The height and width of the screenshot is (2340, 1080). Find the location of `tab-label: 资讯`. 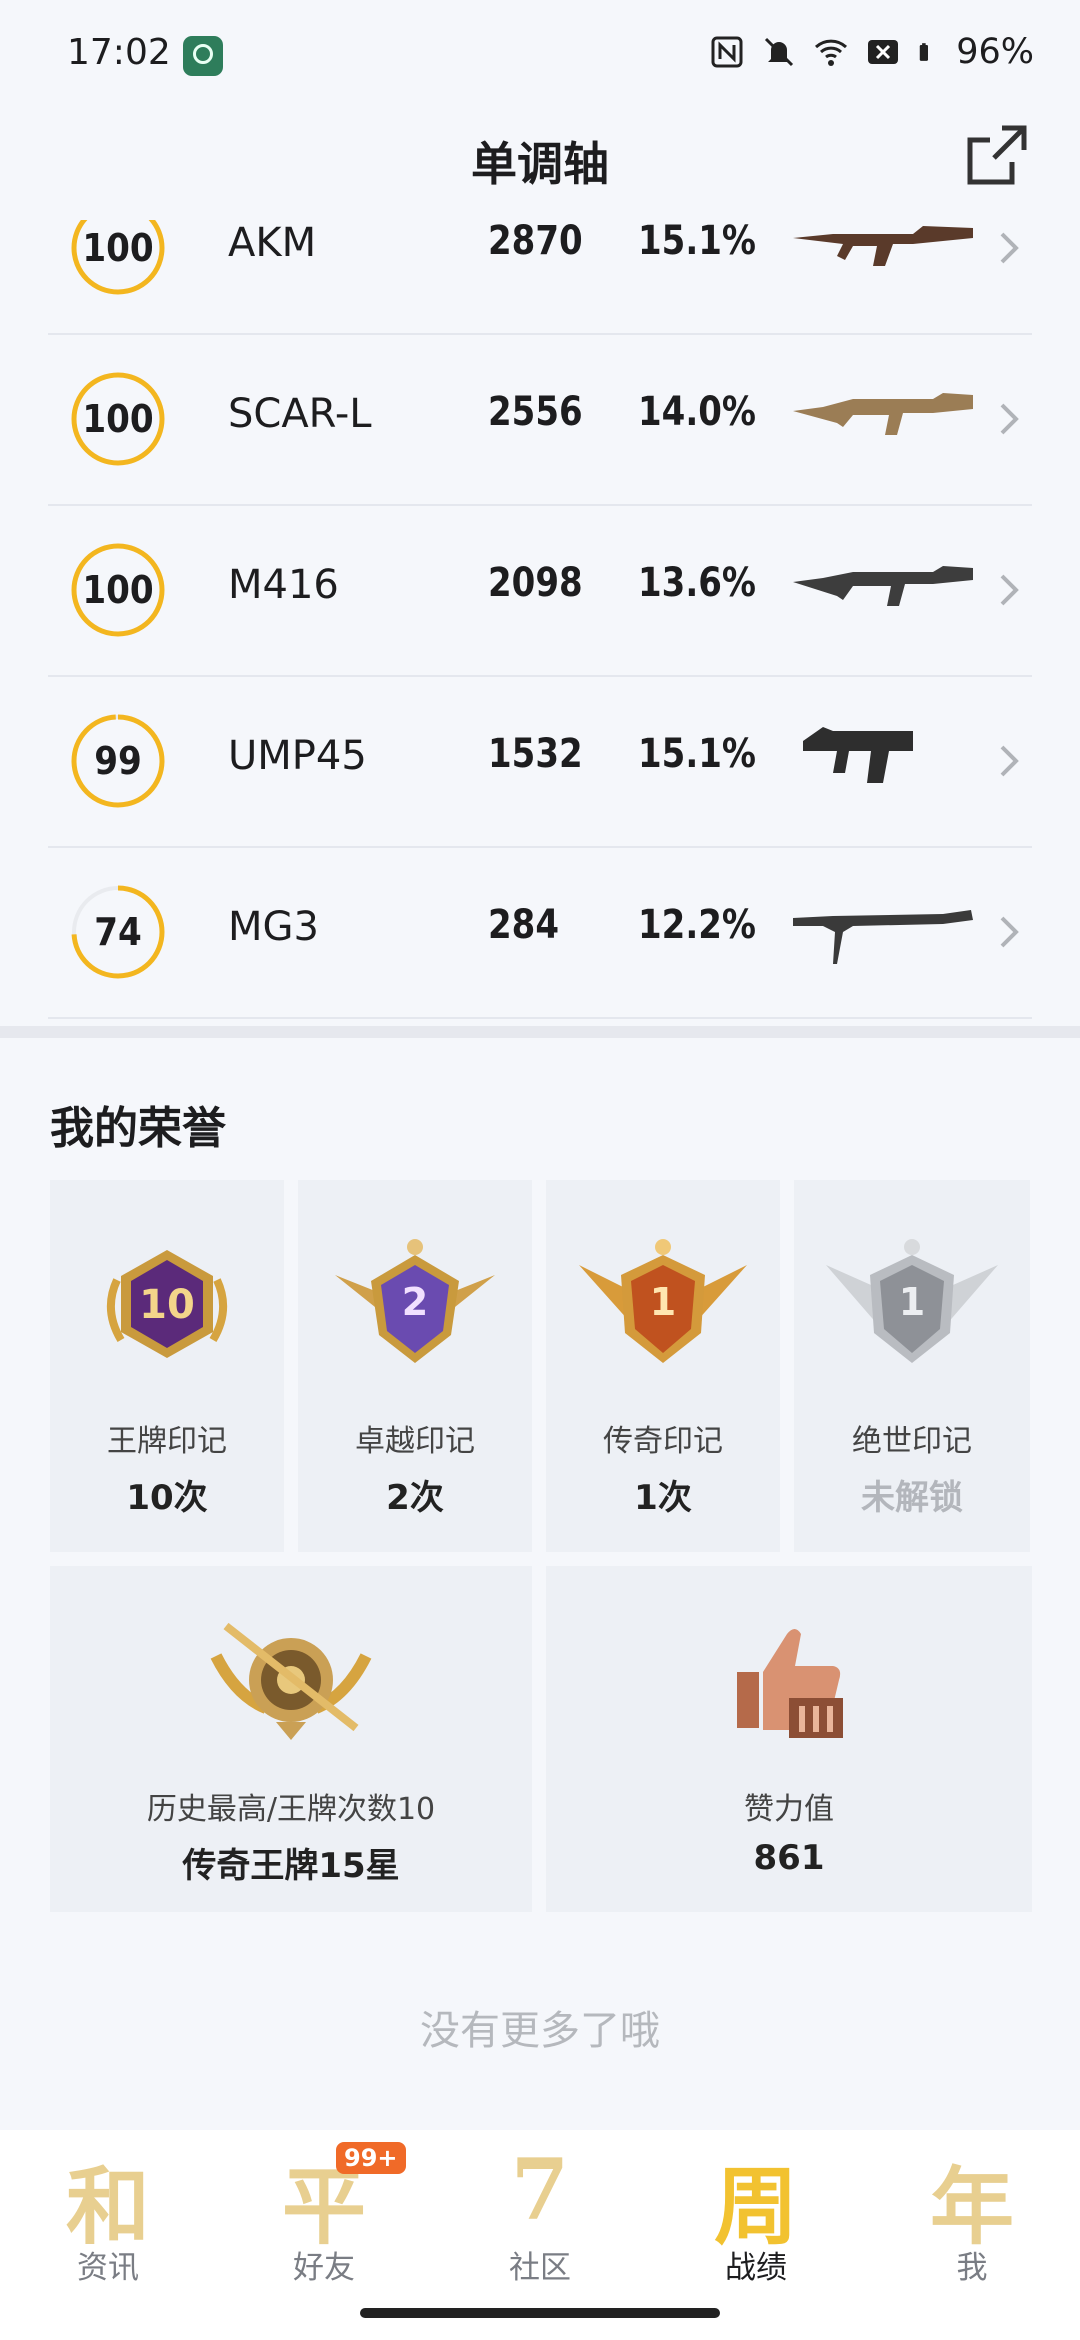

tab-label: 资讯 is located at coordinates (108, 2268).